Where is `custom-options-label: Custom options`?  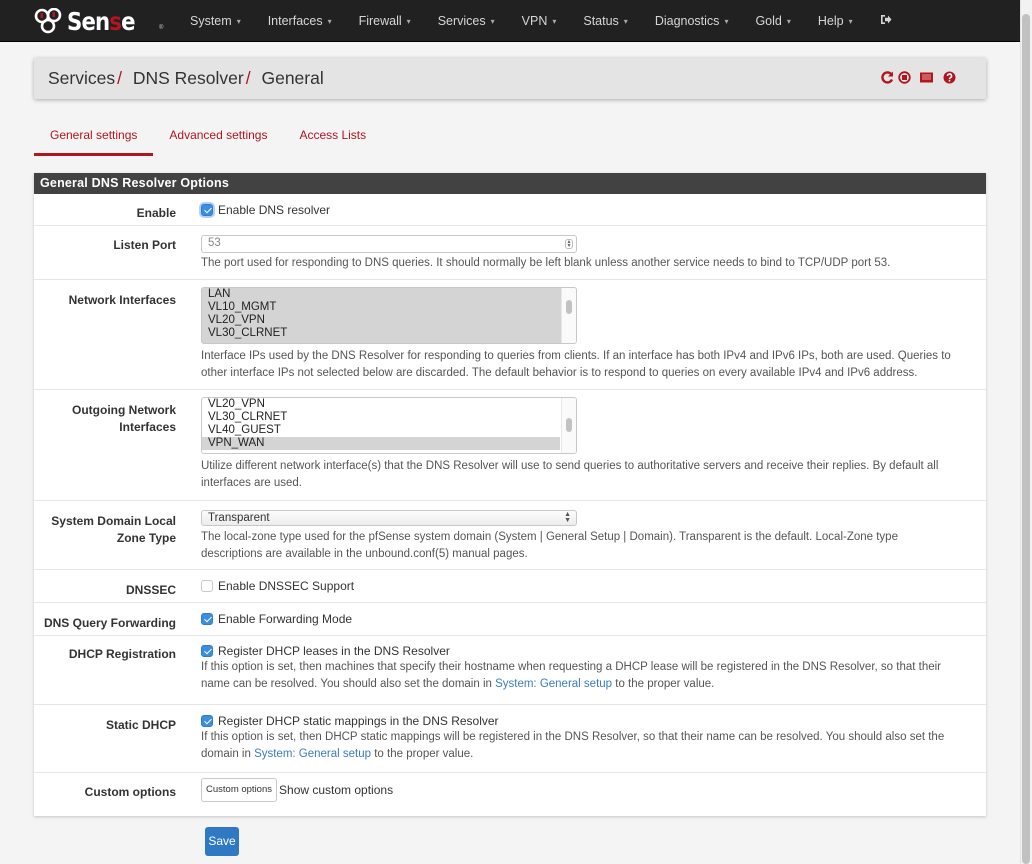 custom-options-label: Custom options is located at coordinates (130, 792).